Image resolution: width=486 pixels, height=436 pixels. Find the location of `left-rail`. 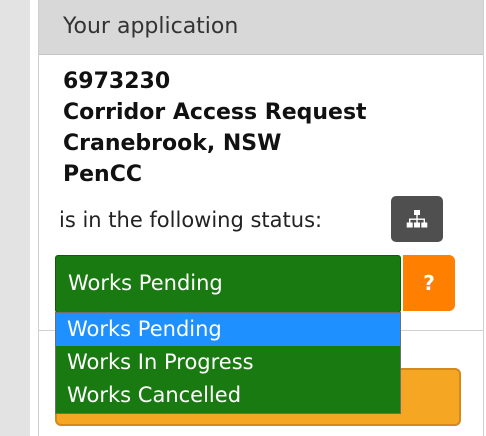

left-rail is located at coordinates (15, 218).